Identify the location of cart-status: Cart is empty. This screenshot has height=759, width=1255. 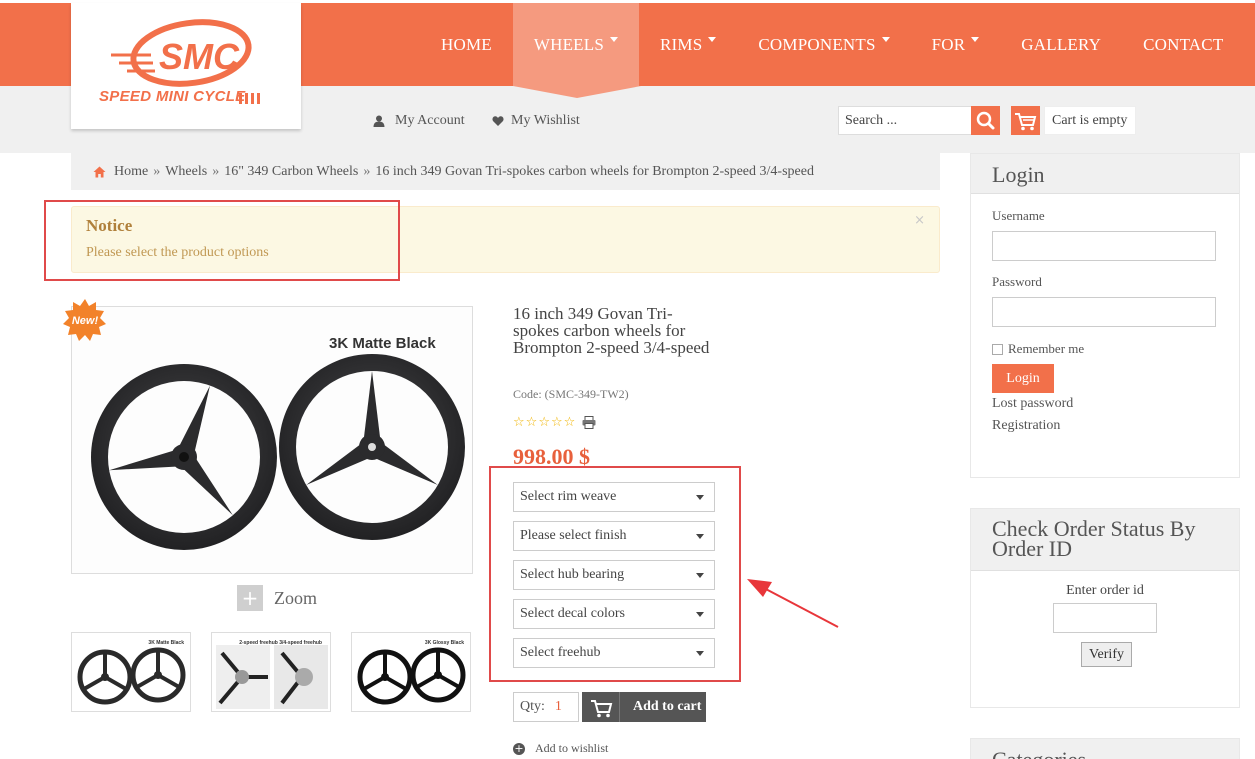
(1090, 120).